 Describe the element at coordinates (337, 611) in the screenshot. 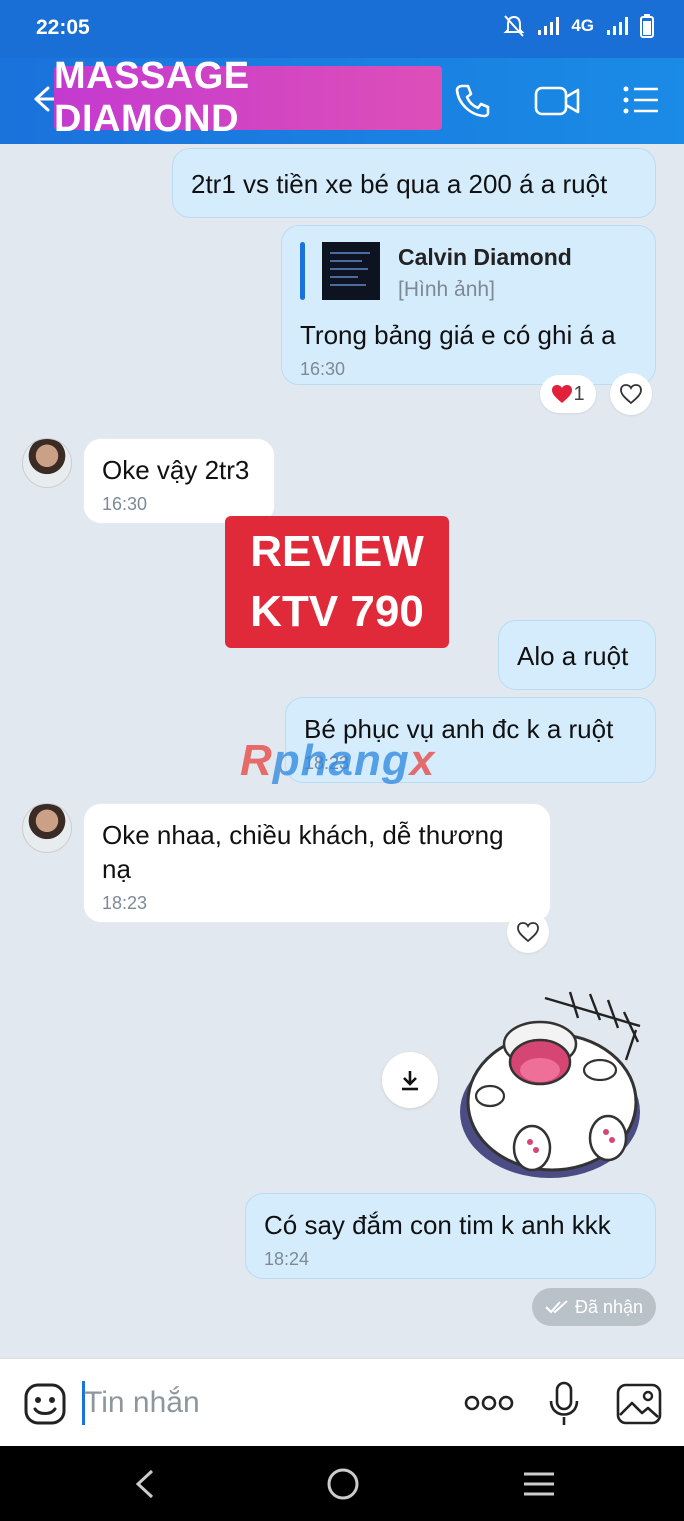

I see `review-line-2: KTV 790` at that location.